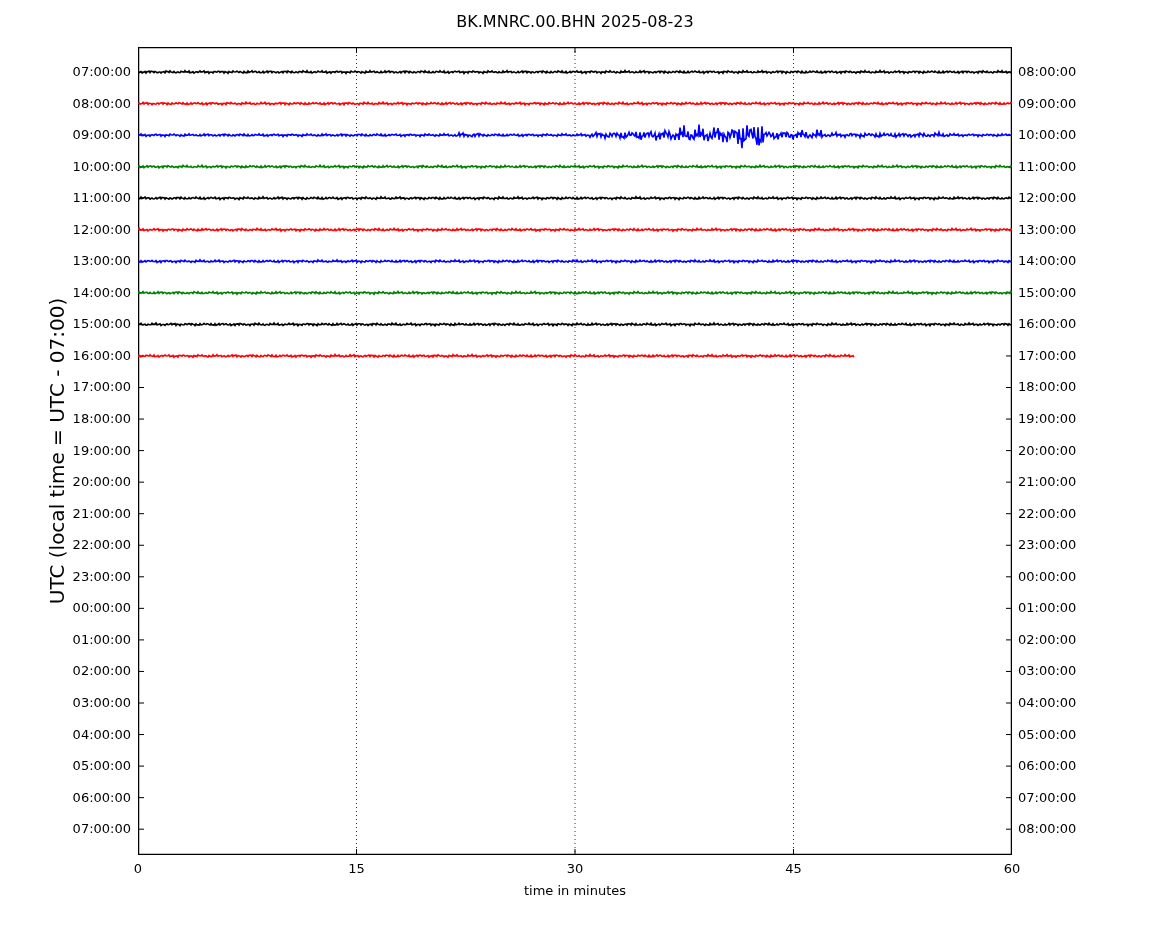 The height and width of the screenshot is (950, 1150). What do you see at coordinates (575, 22) in the screenshot?
I see `plot-title: BK.MNRC.00.BHN 2025-08-23` at bounding box center [575, 22].